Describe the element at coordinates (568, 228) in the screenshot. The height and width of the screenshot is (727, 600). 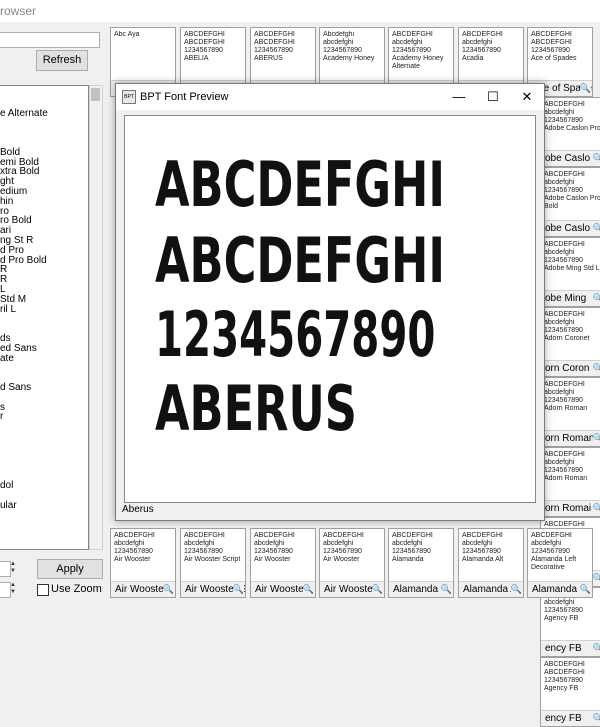
I see `font-tile-name: obe Caslo` at that location.